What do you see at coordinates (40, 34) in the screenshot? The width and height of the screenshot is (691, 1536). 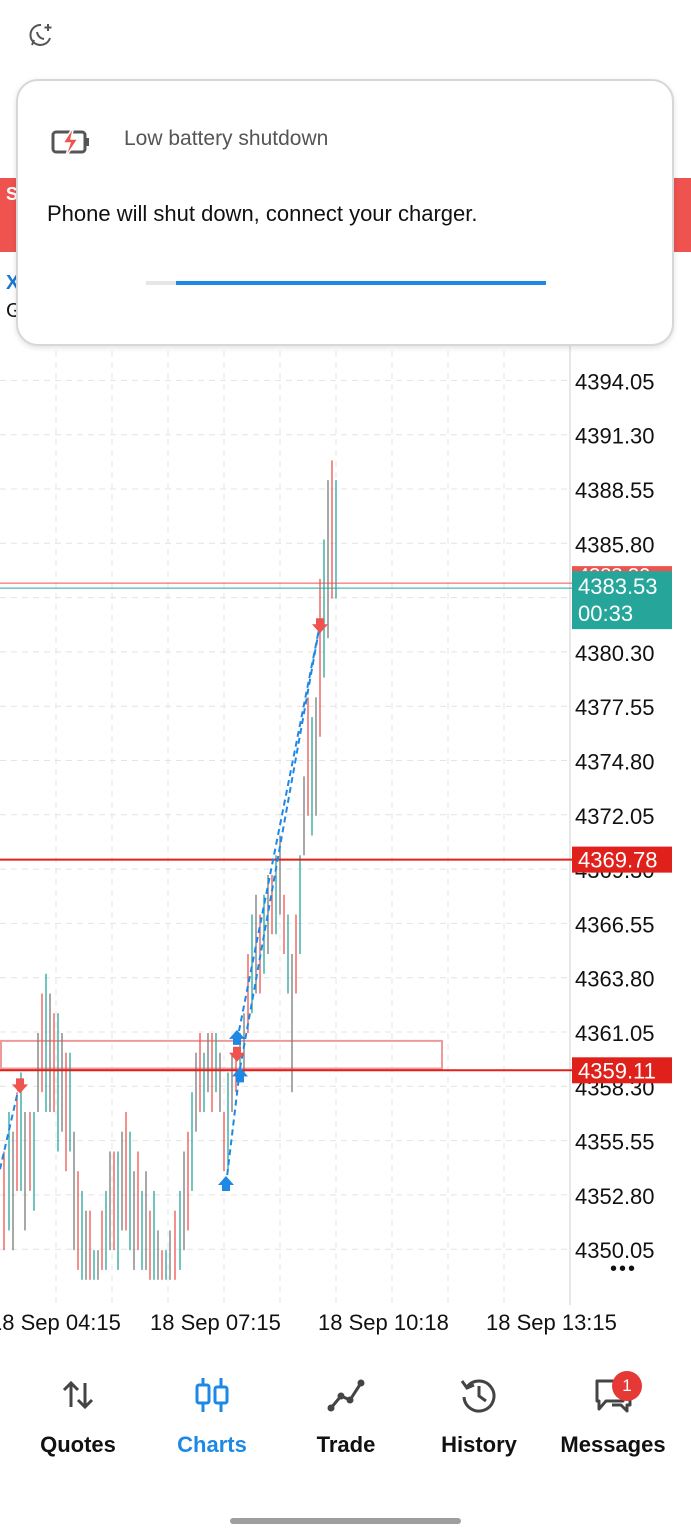 I see `whatsapp-status-icon` at bounding box center [40, 34].